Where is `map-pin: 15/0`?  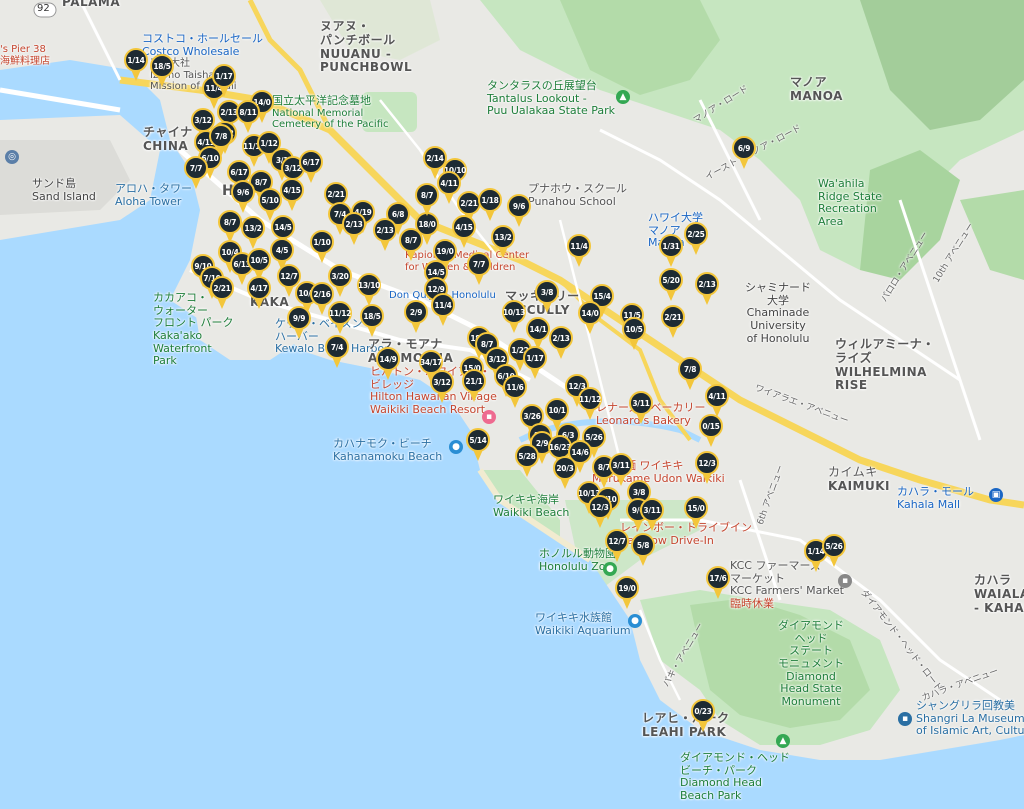 map-pin: 15/0 is located at coordinates (696, 514).